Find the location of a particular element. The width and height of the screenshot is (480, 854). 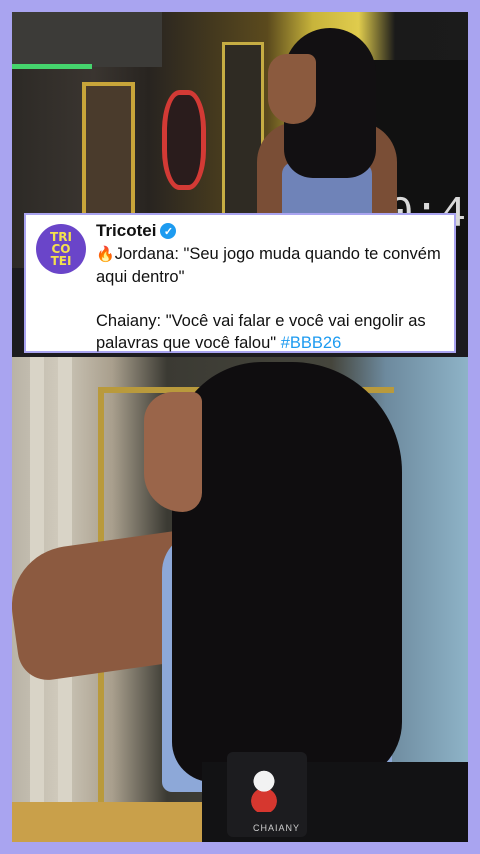

author-avatar: TRI CO TEI is located at coordinates (61, 249).